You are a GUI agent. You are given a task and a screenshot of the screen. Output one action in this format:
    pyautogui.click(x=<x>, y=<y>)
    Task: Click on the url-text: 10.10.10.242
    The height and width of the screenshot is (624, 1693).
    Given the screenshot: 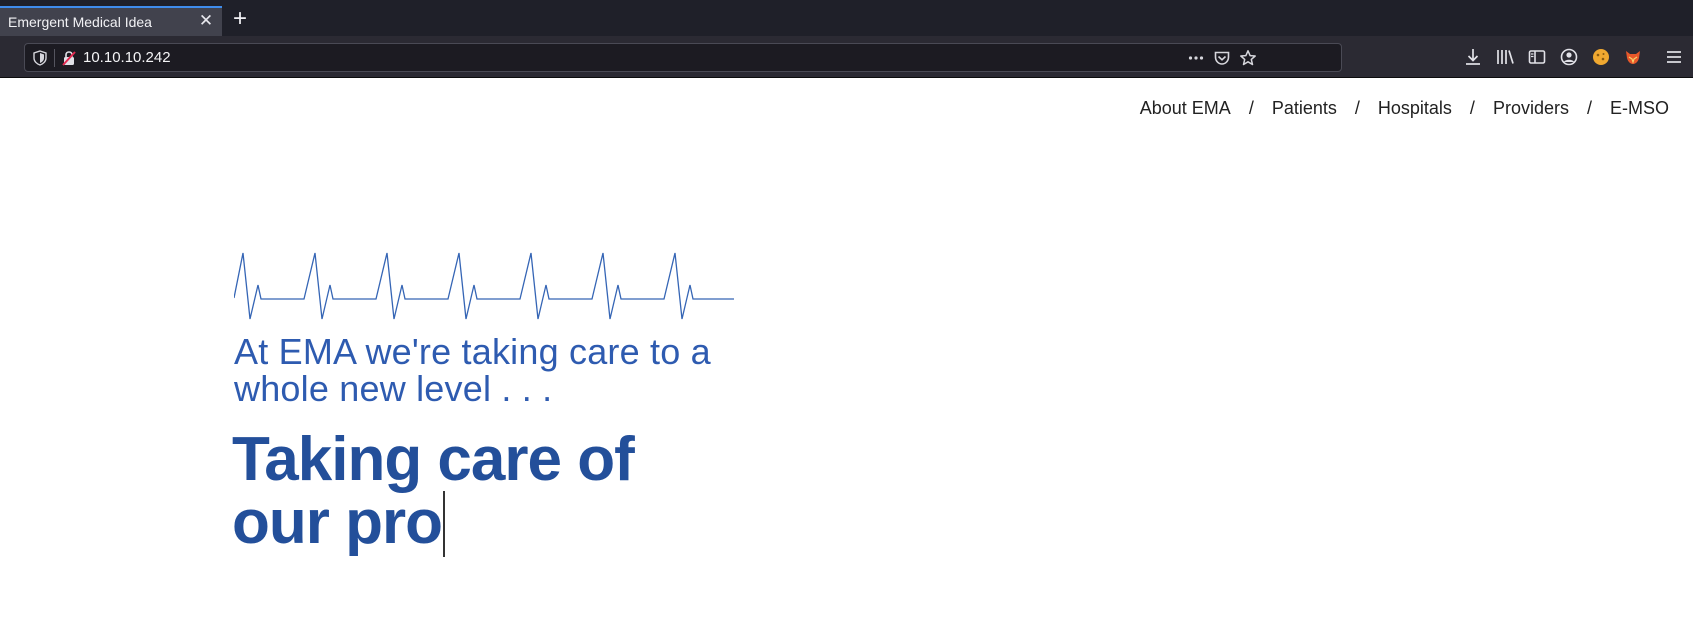 What is the action you would take?
    pyautogui.click(x=127, y=57)
    